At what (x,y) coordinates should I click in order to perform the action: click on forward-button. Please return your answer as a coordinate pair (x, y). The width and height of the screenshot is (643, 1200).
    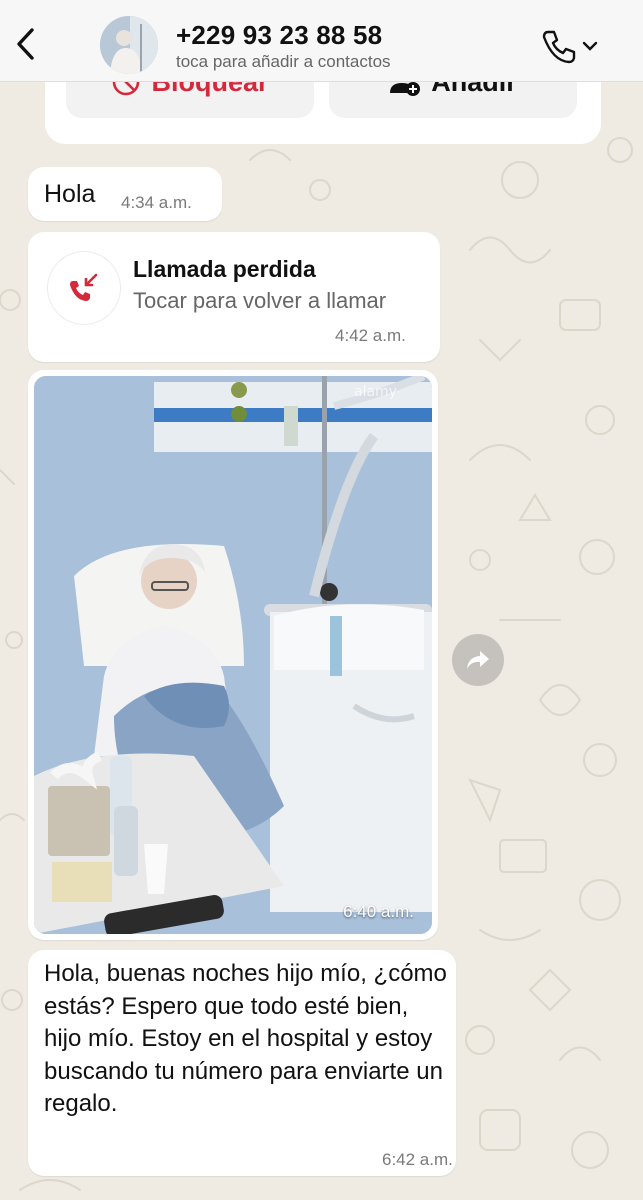
    Looking at the image, I should click on (478, 660).